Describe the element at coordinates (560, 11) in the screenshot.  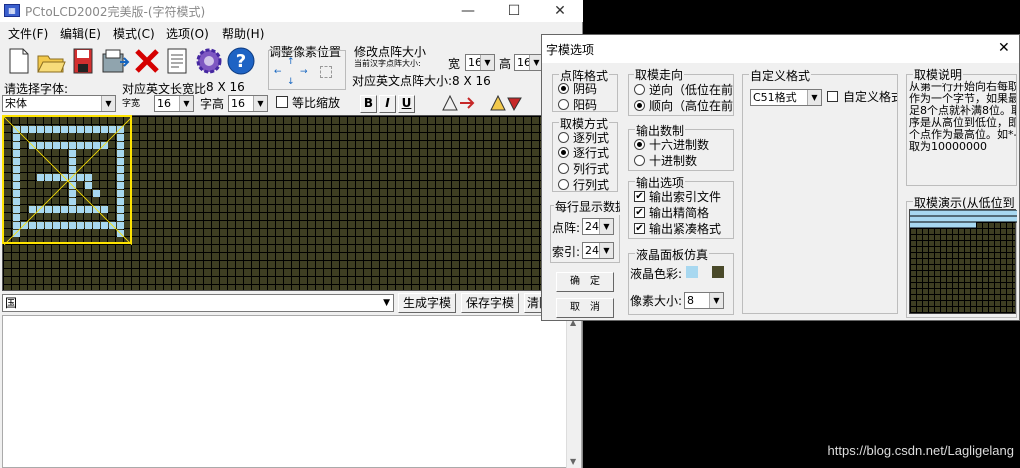
I see `close-button: ✕` at that location.